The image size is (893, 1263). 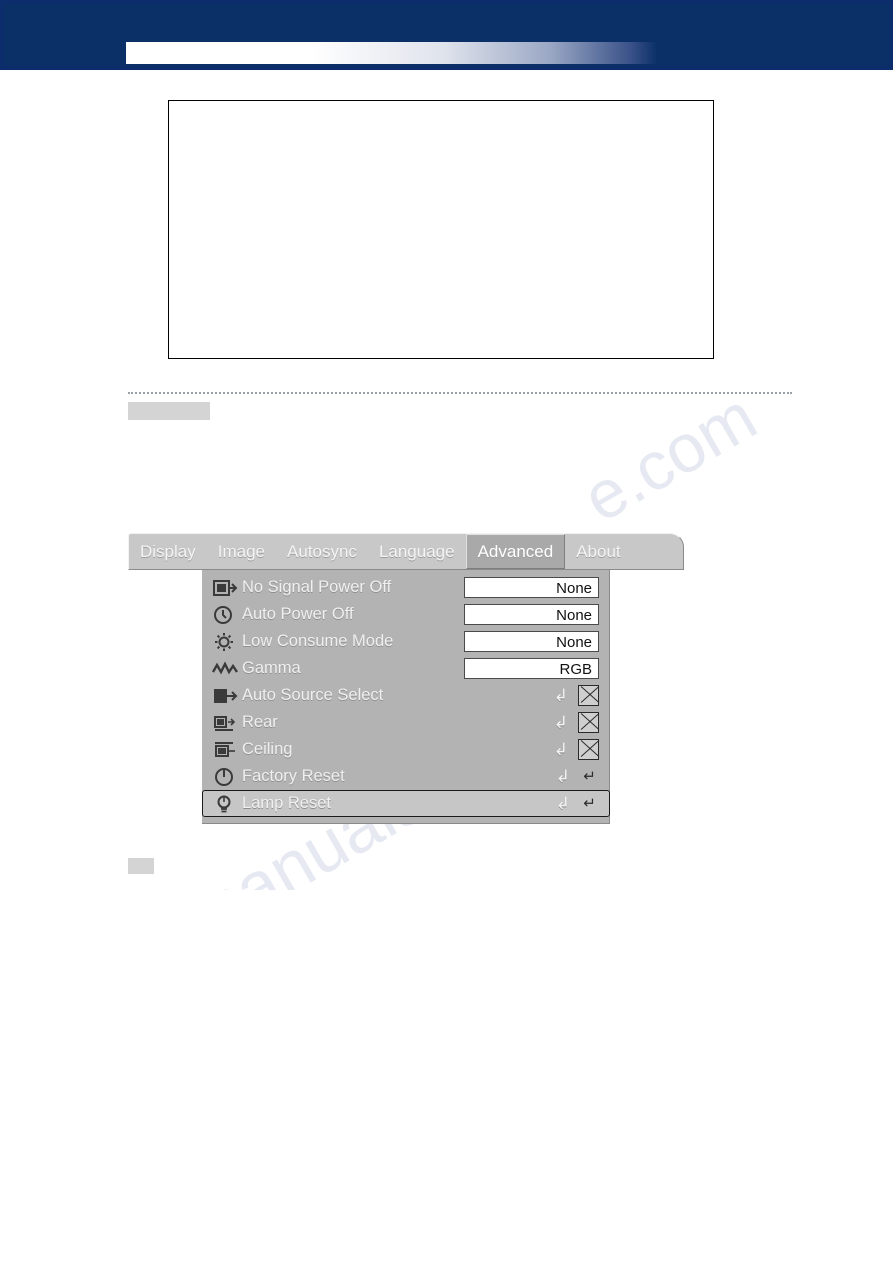 What do you see at coordinates (313, 695) in the screenshot?
I see `osd-row-label: Auto Source Select` at bounding box center [313, 695].